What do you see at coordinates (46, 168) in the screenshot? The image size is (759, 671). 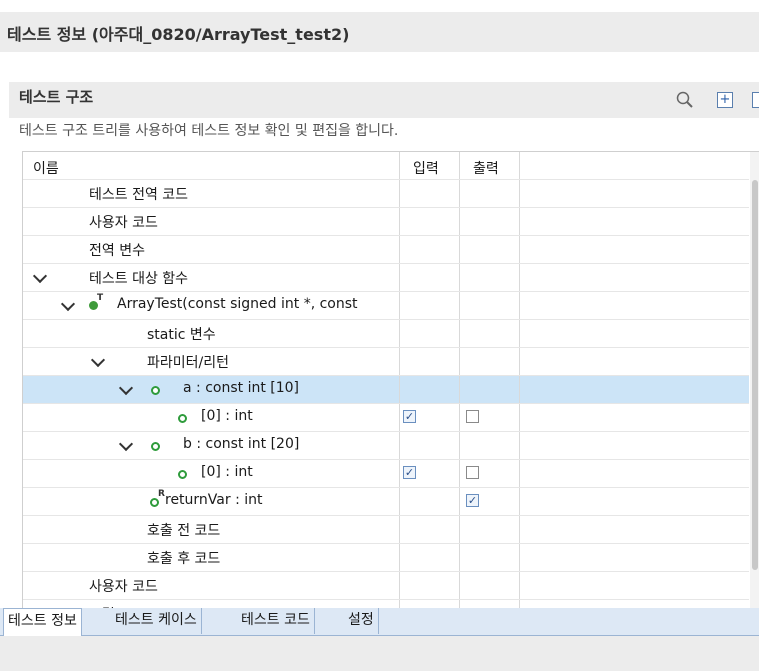 I see `column-header-name: 이름` at bounding box center [46, 168].